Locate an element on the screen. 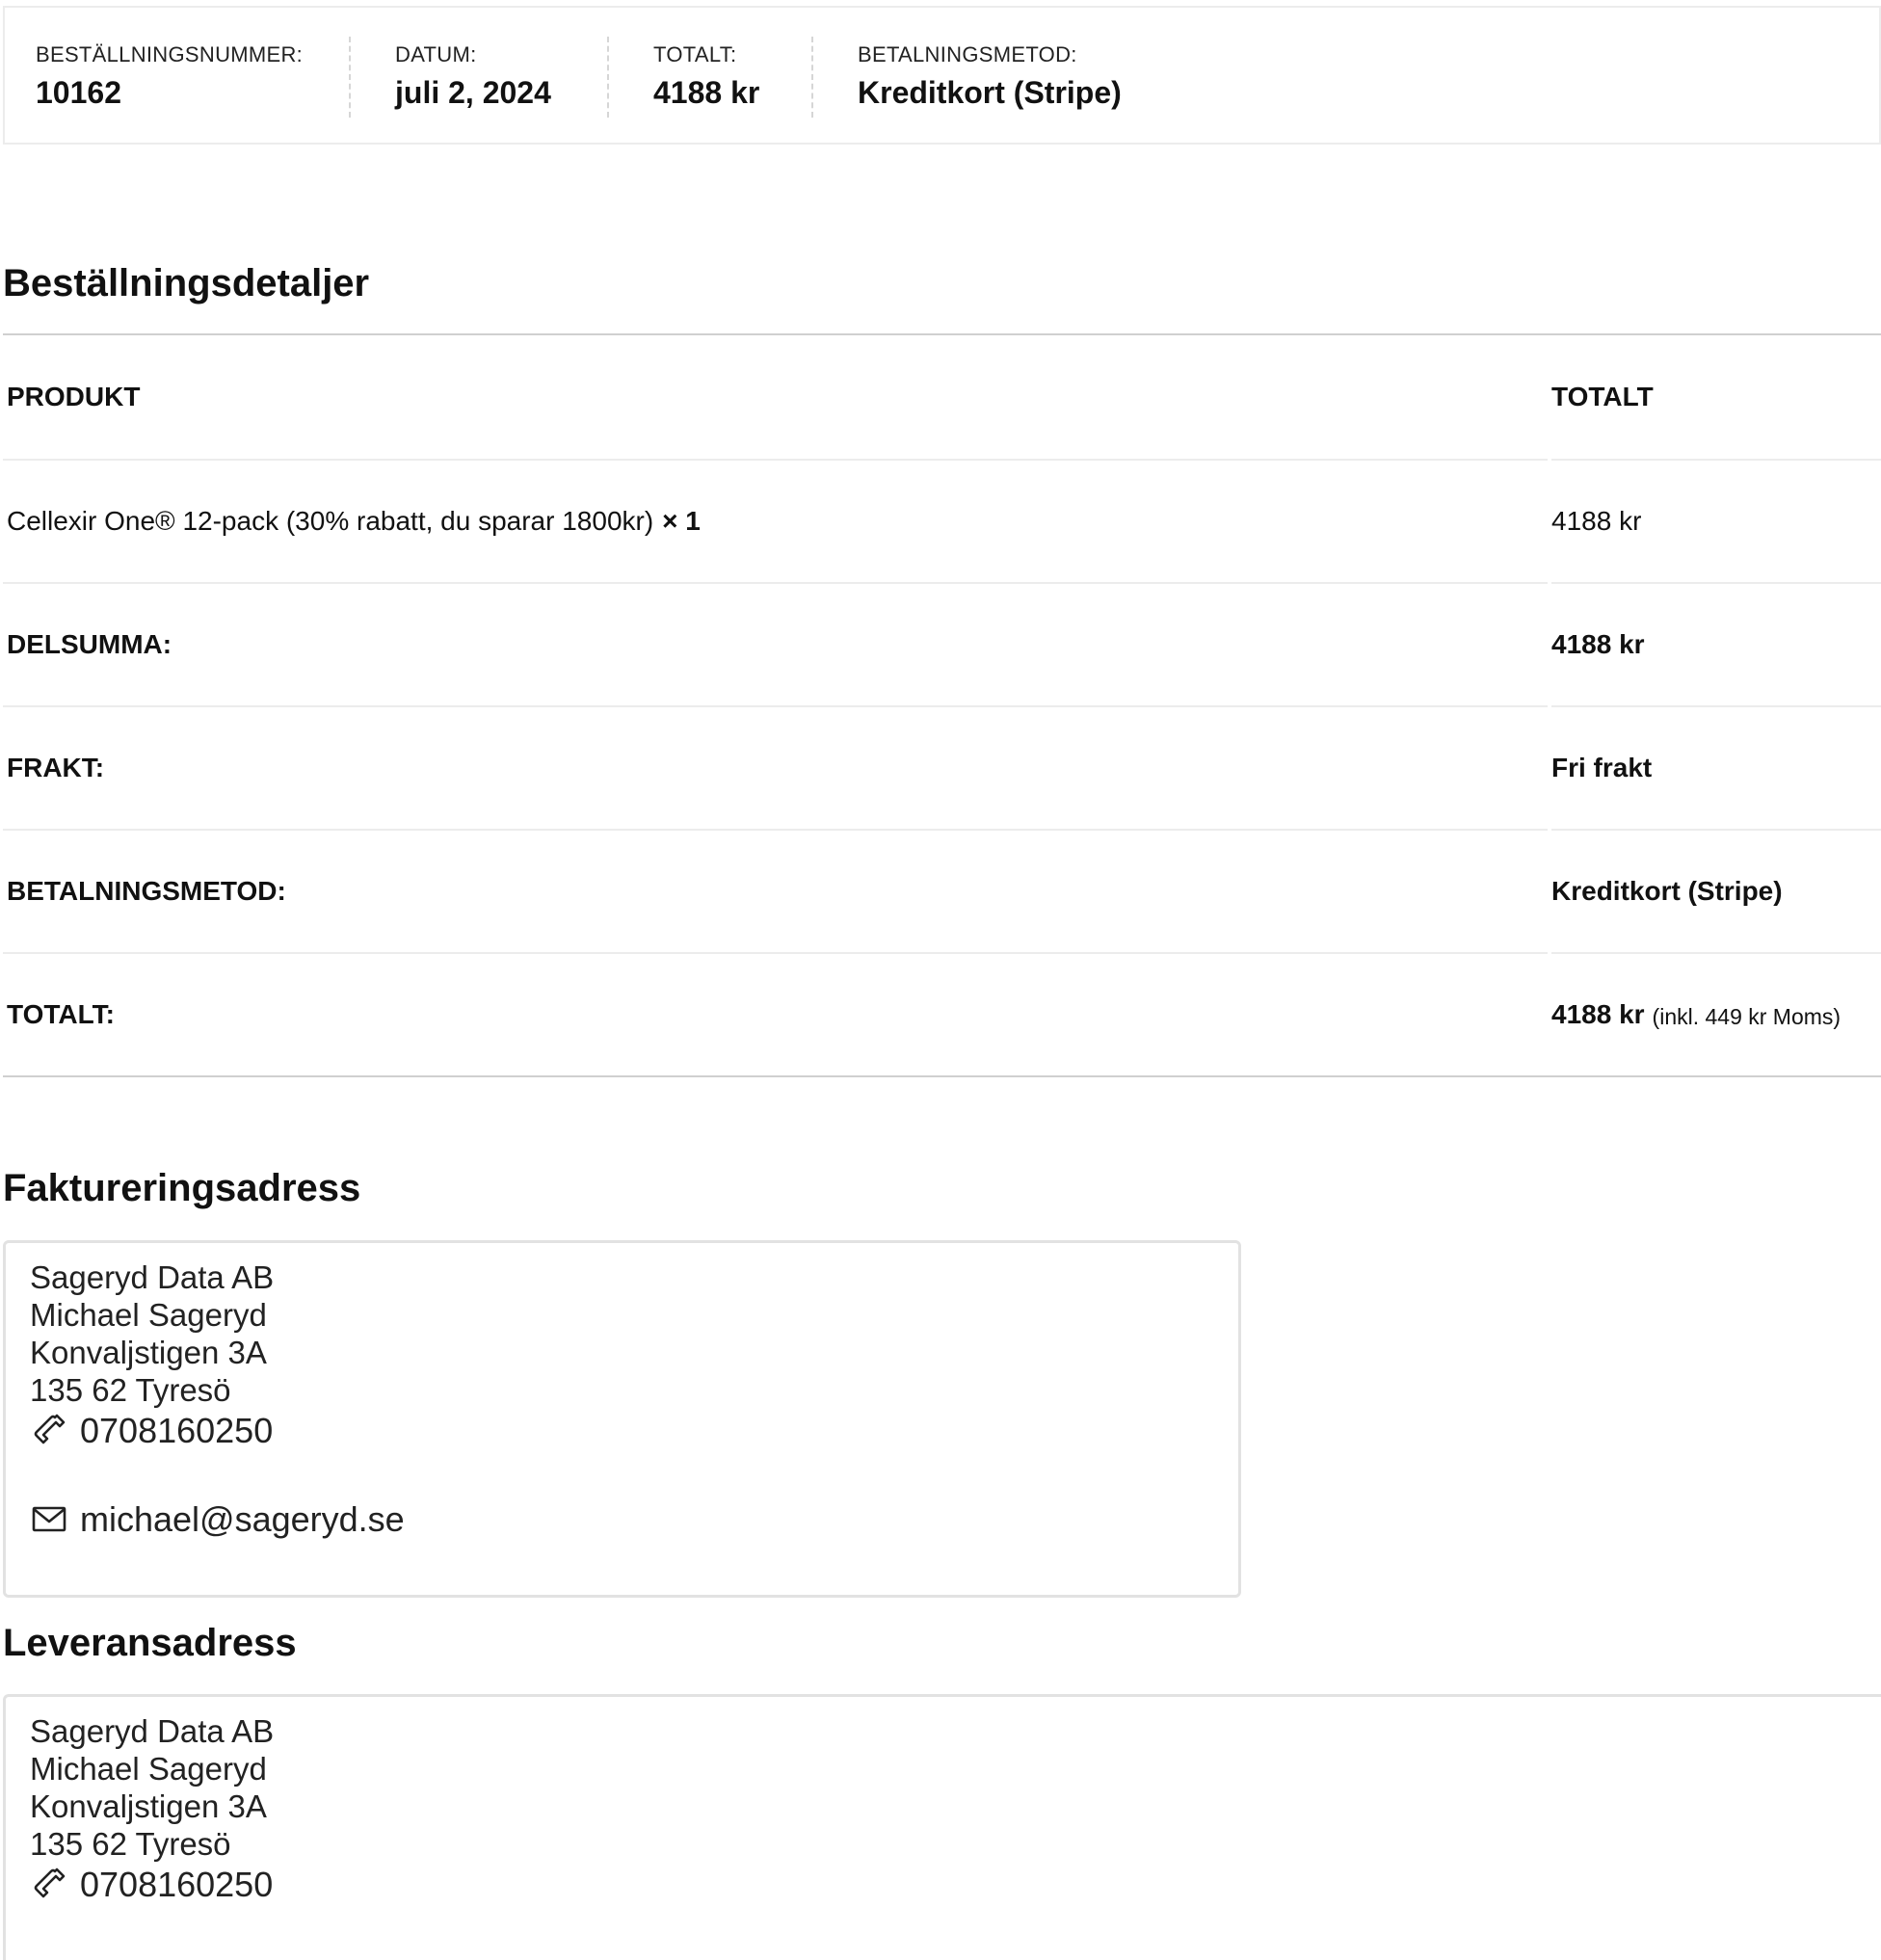 This screenshot has height=1960, width=1881. payment-method-label: BETALNINGSMETOD: is located at coordinates (967, 54).